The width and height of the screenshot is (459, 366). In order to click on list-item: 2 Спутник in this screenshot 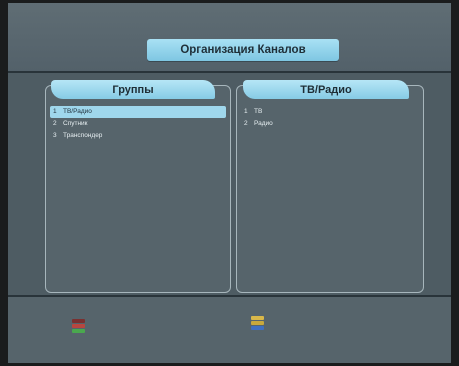, I will do `click(138, 124)`.